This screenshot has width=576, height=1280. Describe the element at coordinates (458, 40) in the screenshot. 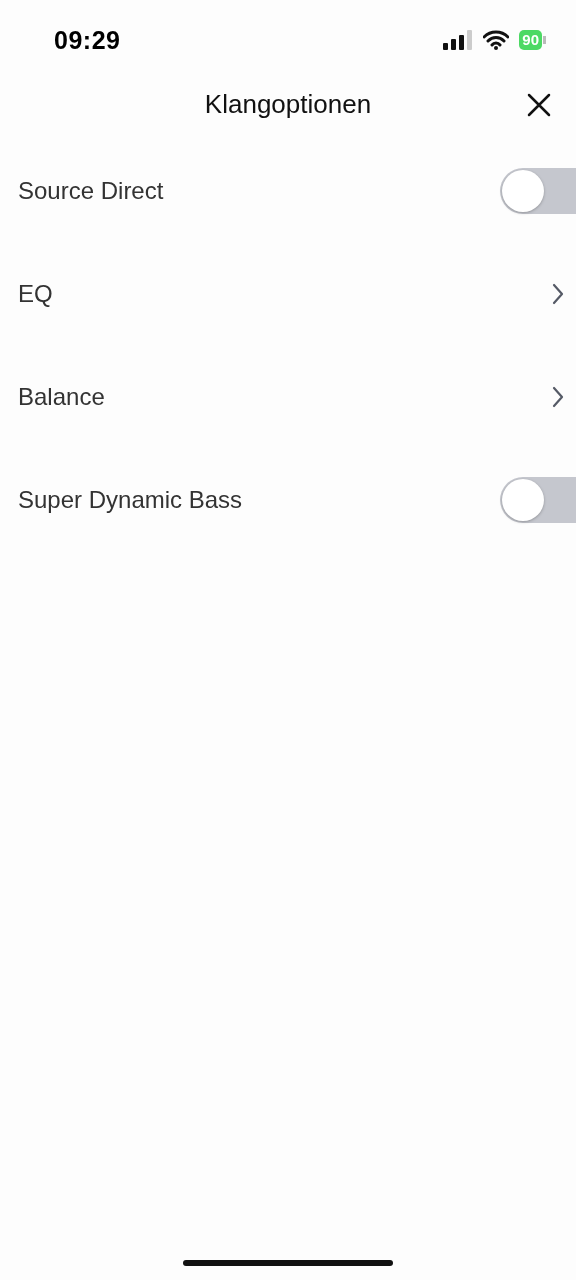

I see `signal-icon` at that location.